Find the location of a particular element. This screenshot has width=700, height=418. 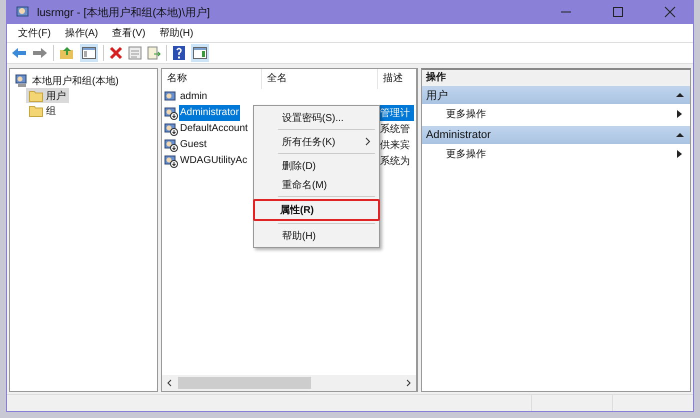

actions-title: 操作 is located at coordinates (556, 78).